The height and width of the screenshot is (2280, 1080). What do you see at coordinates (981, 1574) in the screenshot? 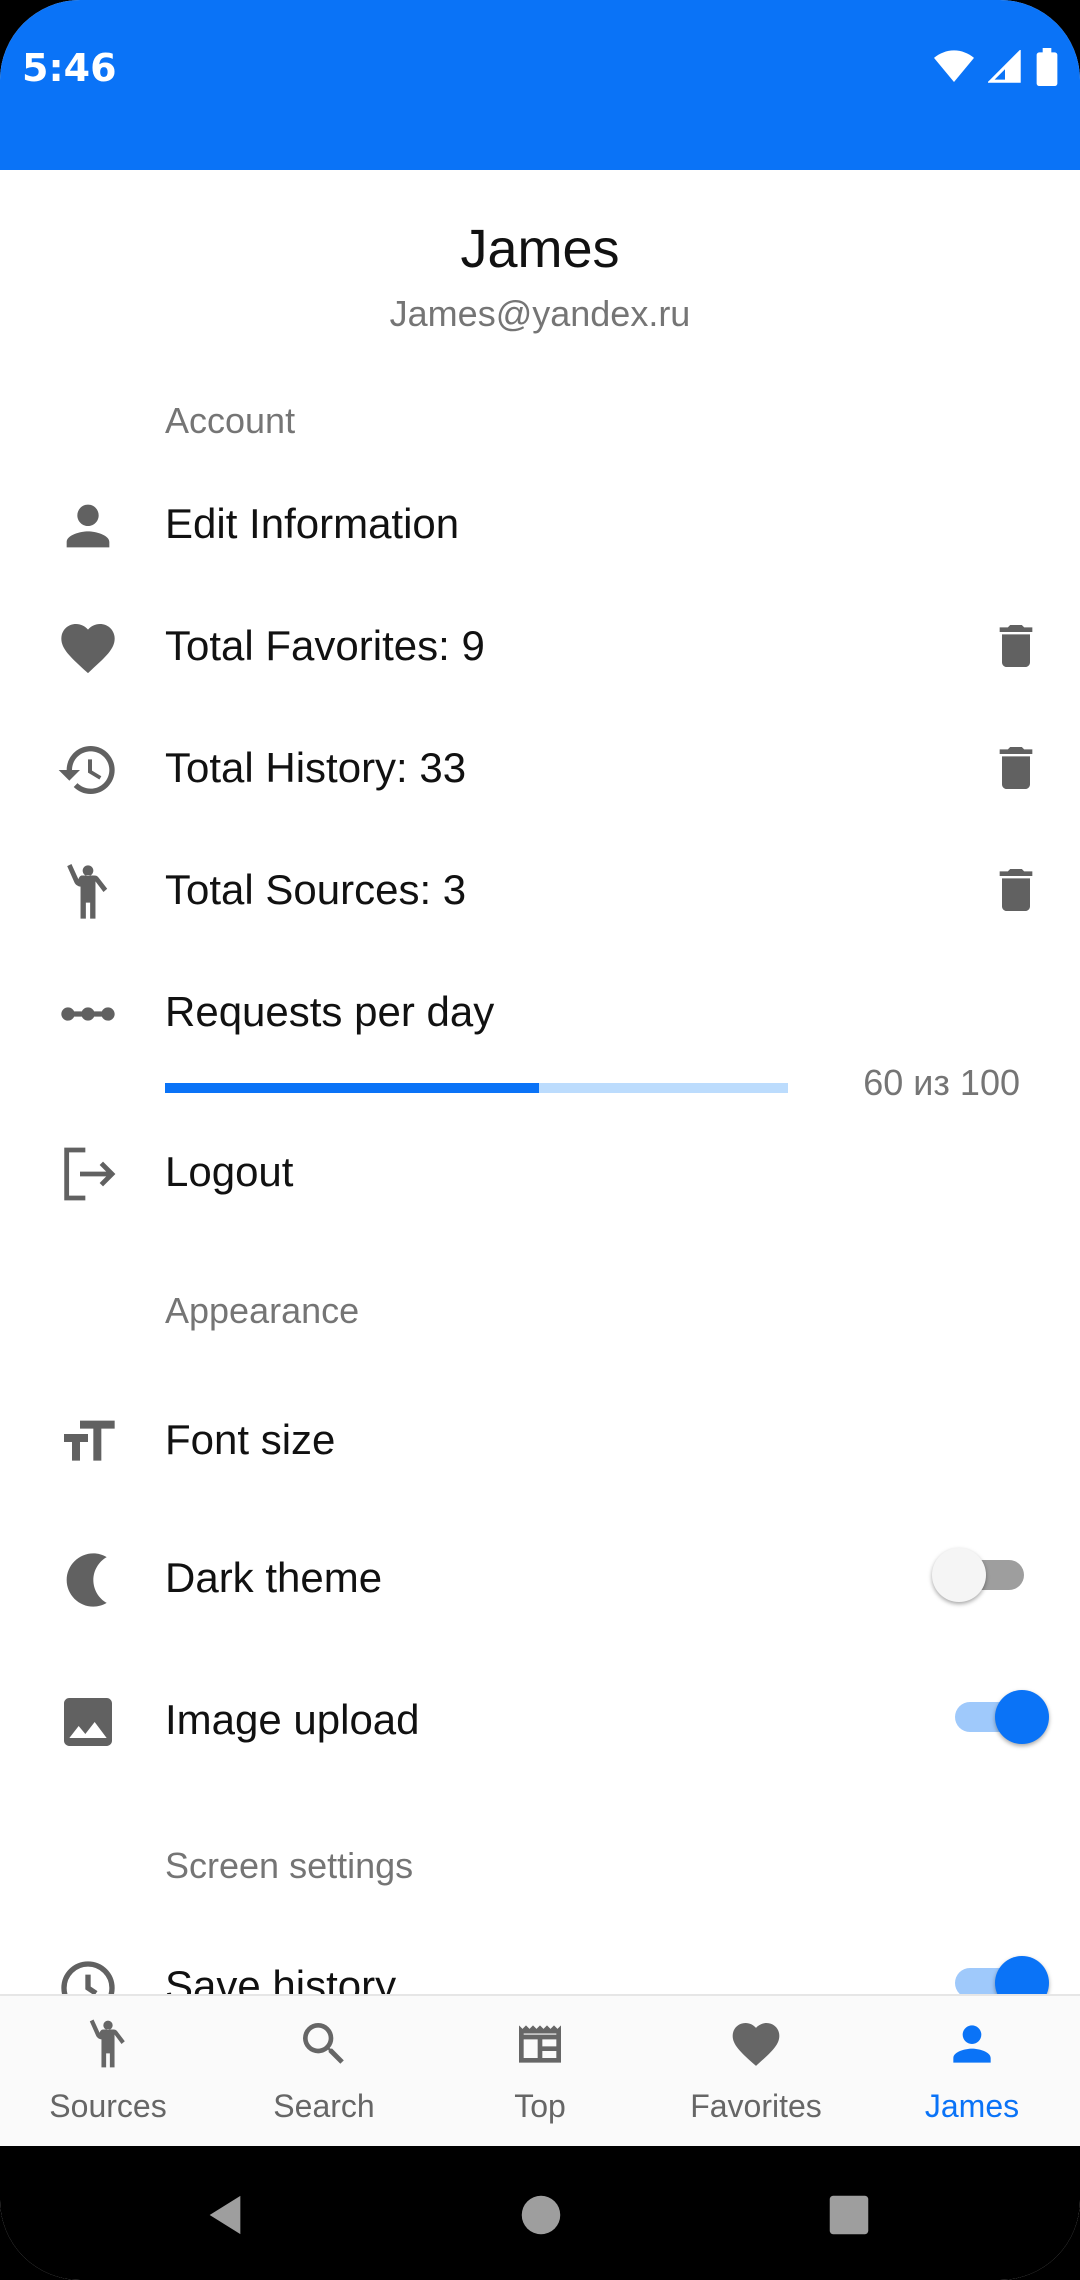
I see `dark-theme-switch` at bounding box center [981, 1574].